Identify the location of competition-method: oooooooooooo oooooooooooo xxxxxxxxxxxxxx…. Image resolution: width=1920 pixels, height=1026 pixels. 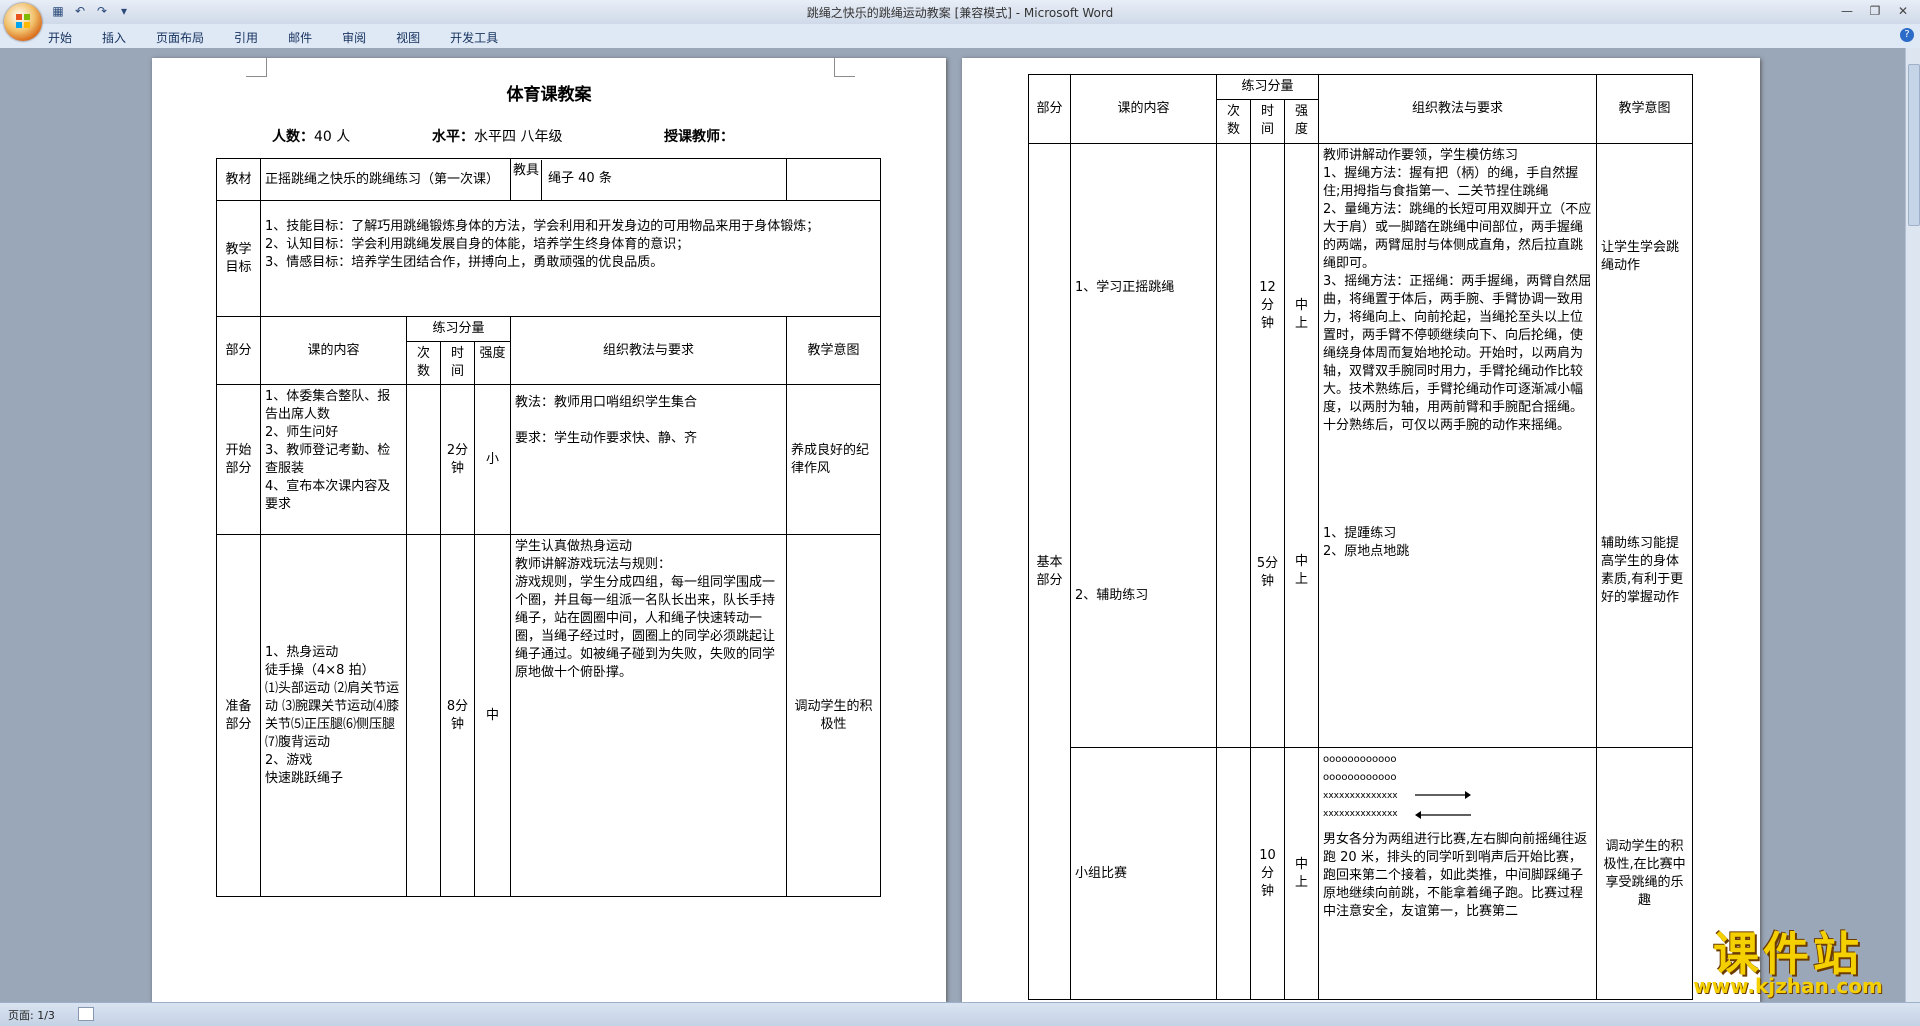
(1458, 873).